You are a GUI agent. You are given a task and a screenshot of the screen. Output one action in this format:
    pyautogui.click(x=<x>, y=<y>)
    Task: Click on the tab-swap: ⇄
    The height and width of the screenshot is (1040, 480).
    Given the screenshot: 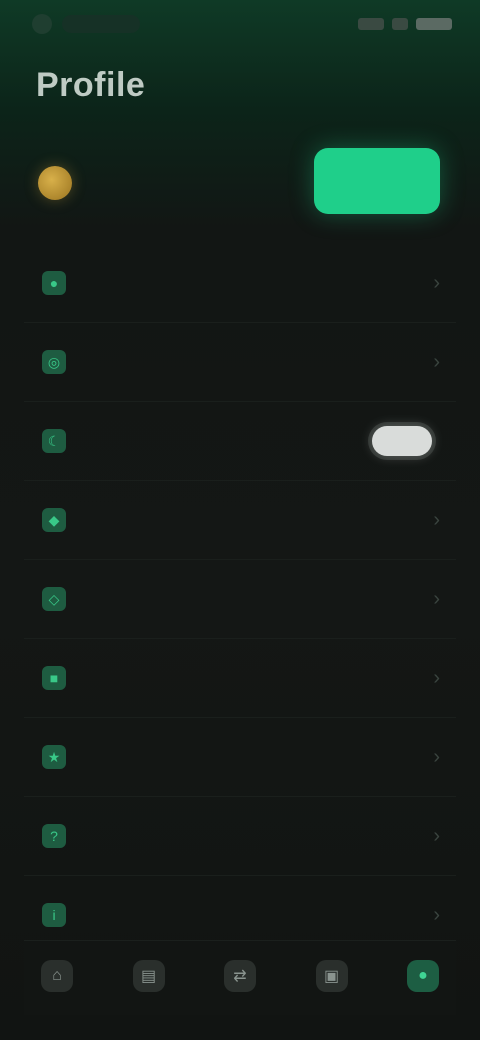 What is the action you would take?
    pyautogui.click(x=240, y=978)
    